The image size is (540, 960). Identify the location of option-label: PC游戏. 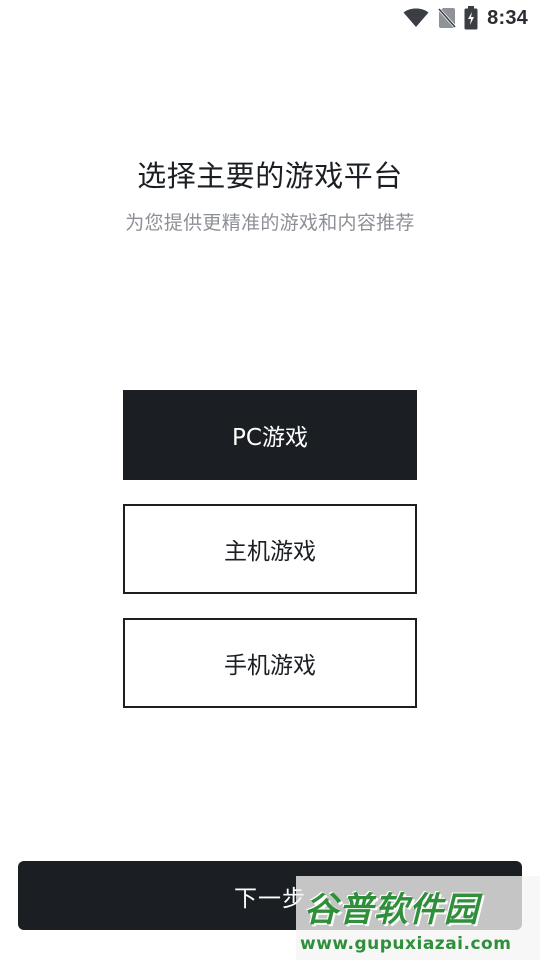
(270, 438).